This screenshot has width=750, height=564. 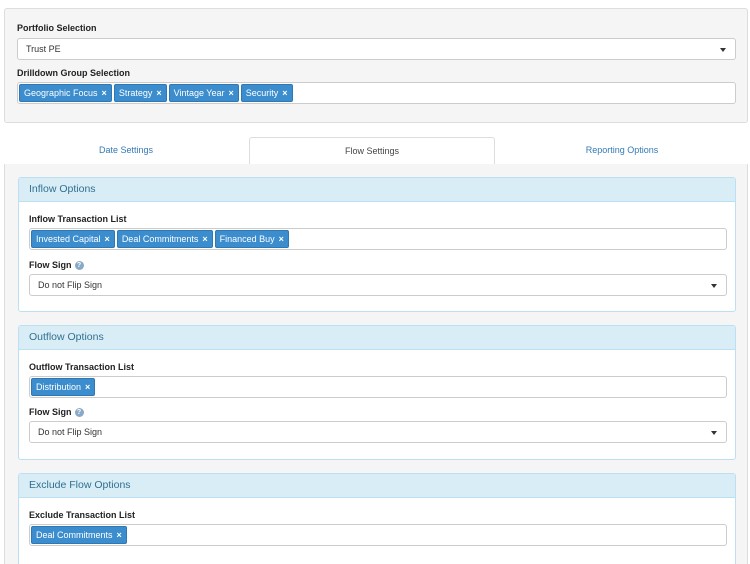 What do you see at coordinates (378, 535) in the screenshot?
I see `exclude-tag-input: Deal Commitments ×` at bounding box center [378, 535].